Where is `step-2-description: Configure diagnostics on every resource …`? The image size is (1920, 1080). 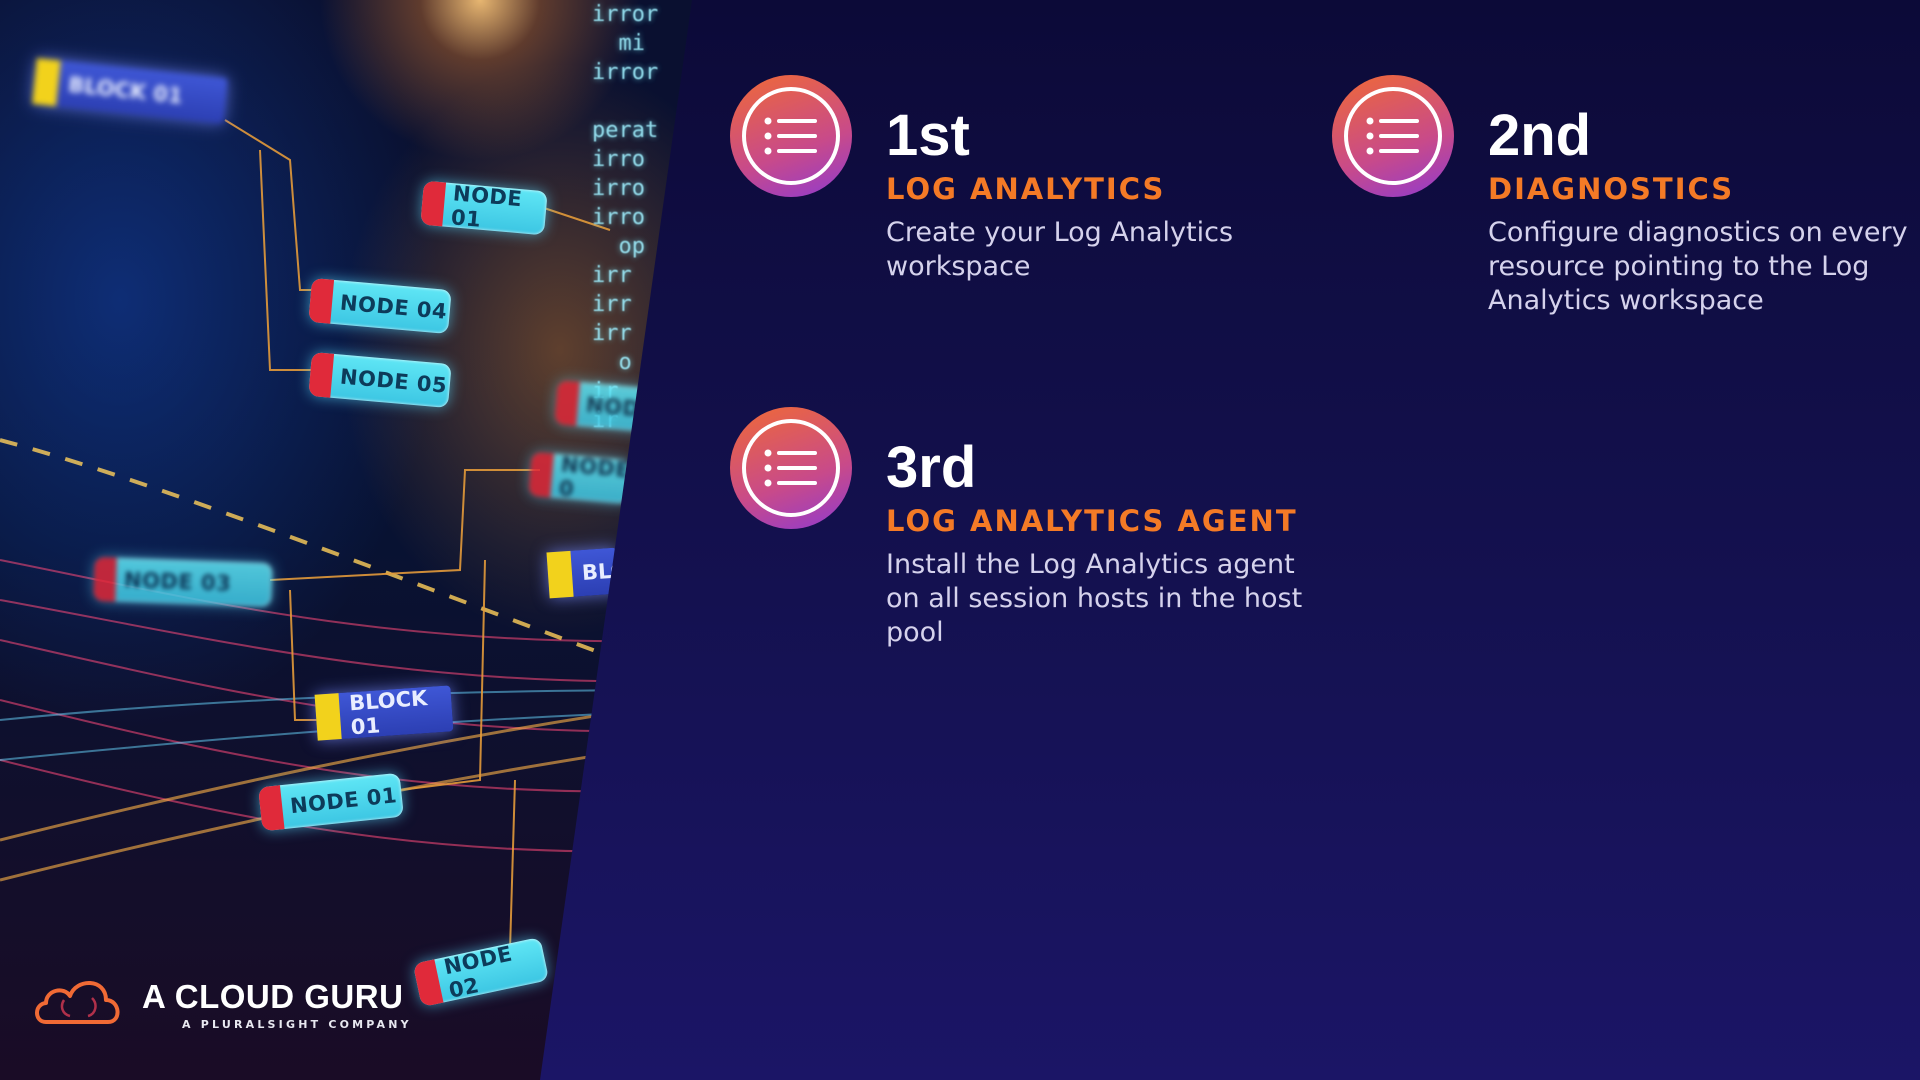 step-2-description: Configure diagnostics on every resource … is located at coordinates (1698, 266).